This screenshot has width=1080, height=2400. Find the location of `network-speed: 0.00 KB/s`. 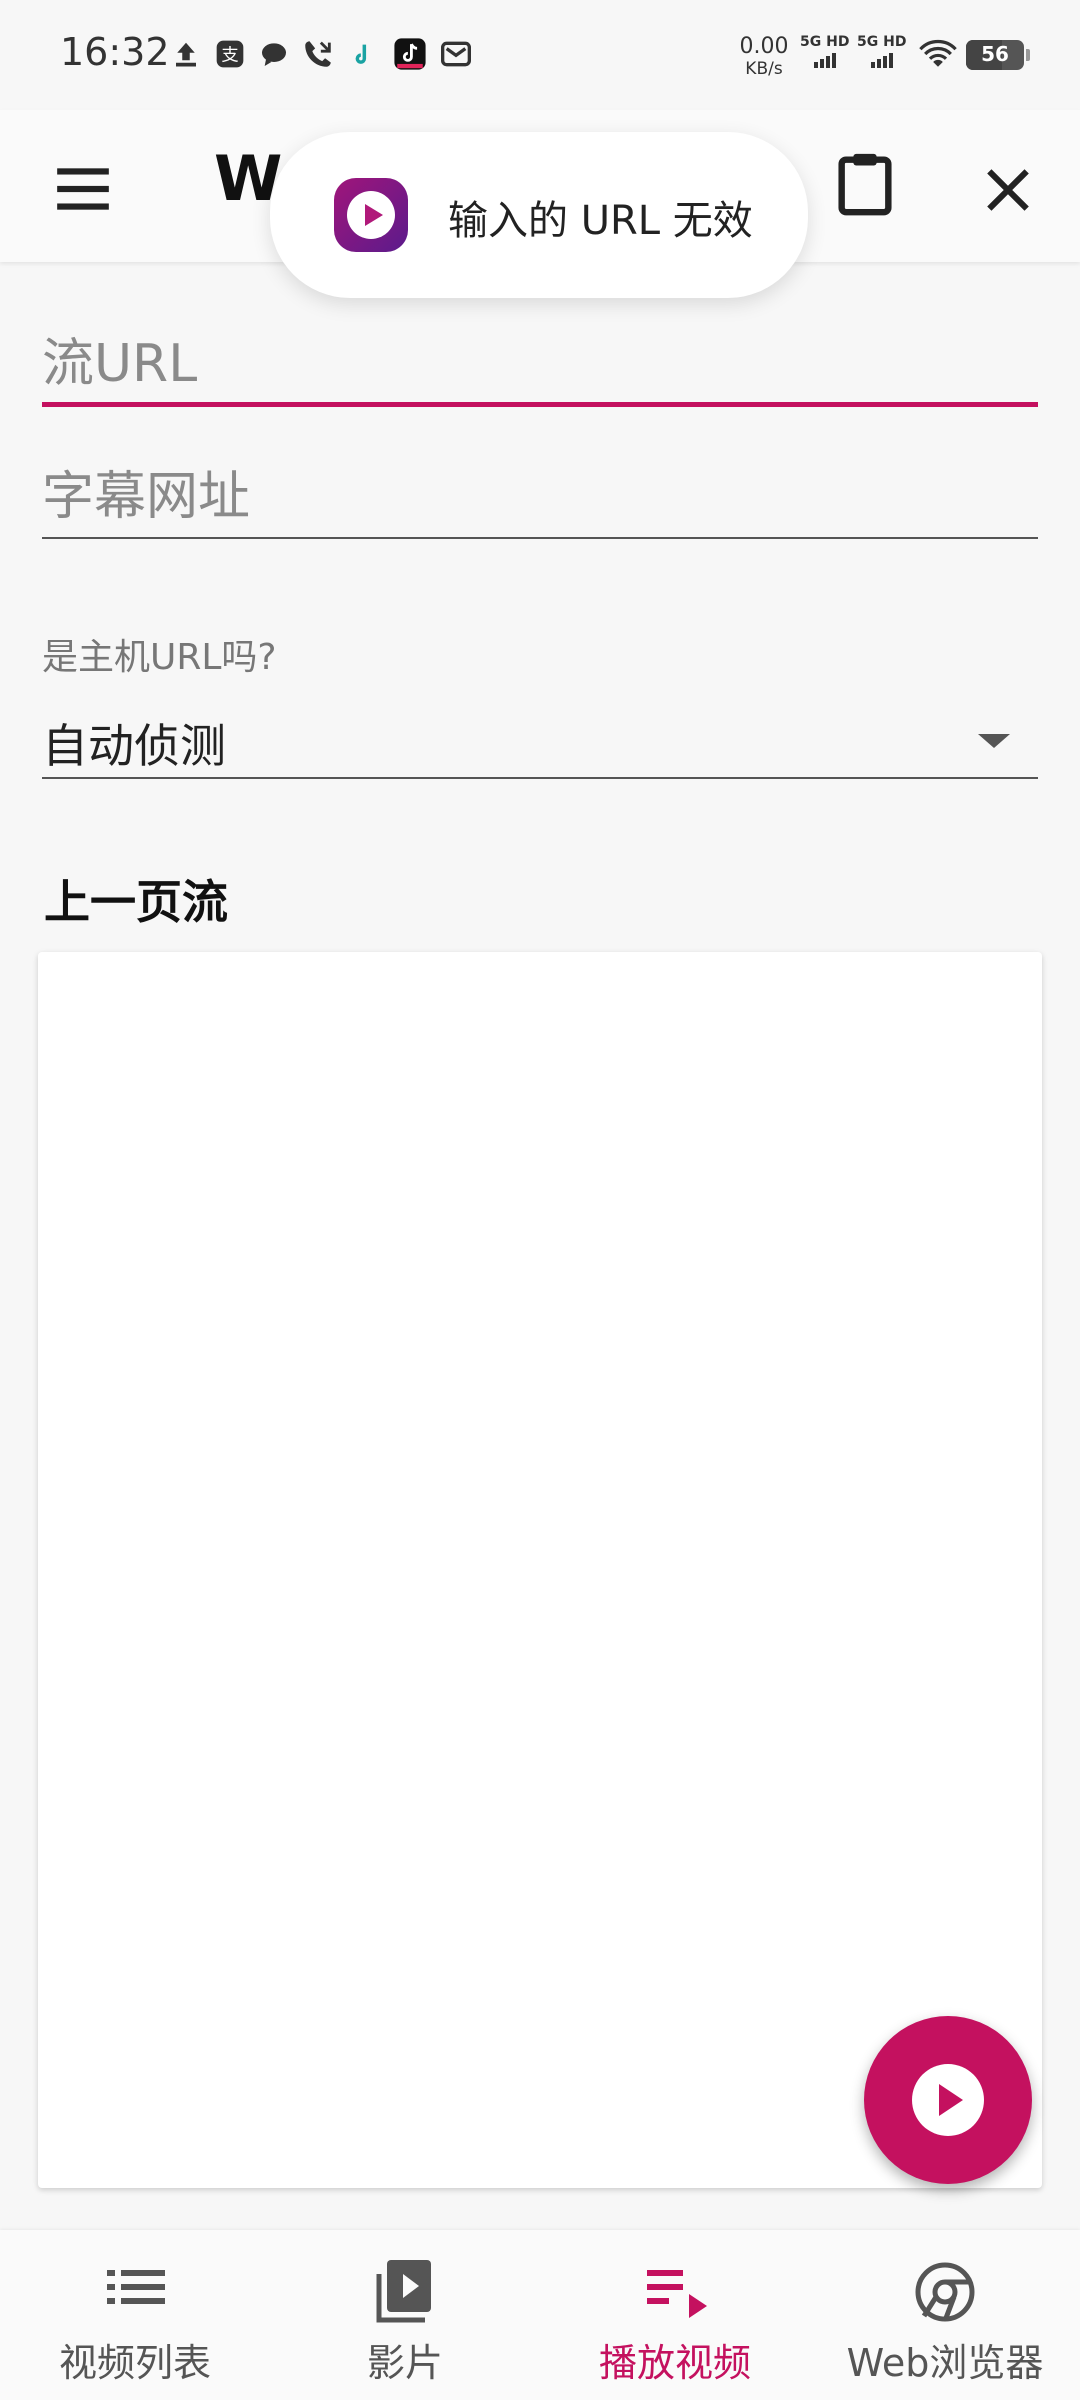

network-speed: 0.00 KB/s is located at coordinates (764, 58).